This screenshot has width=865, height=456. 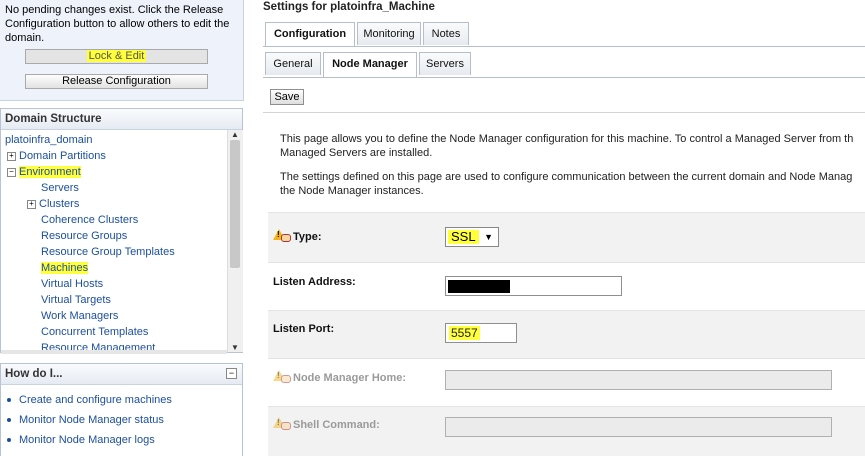 I want to click on divider, so click(x=564, y=112).